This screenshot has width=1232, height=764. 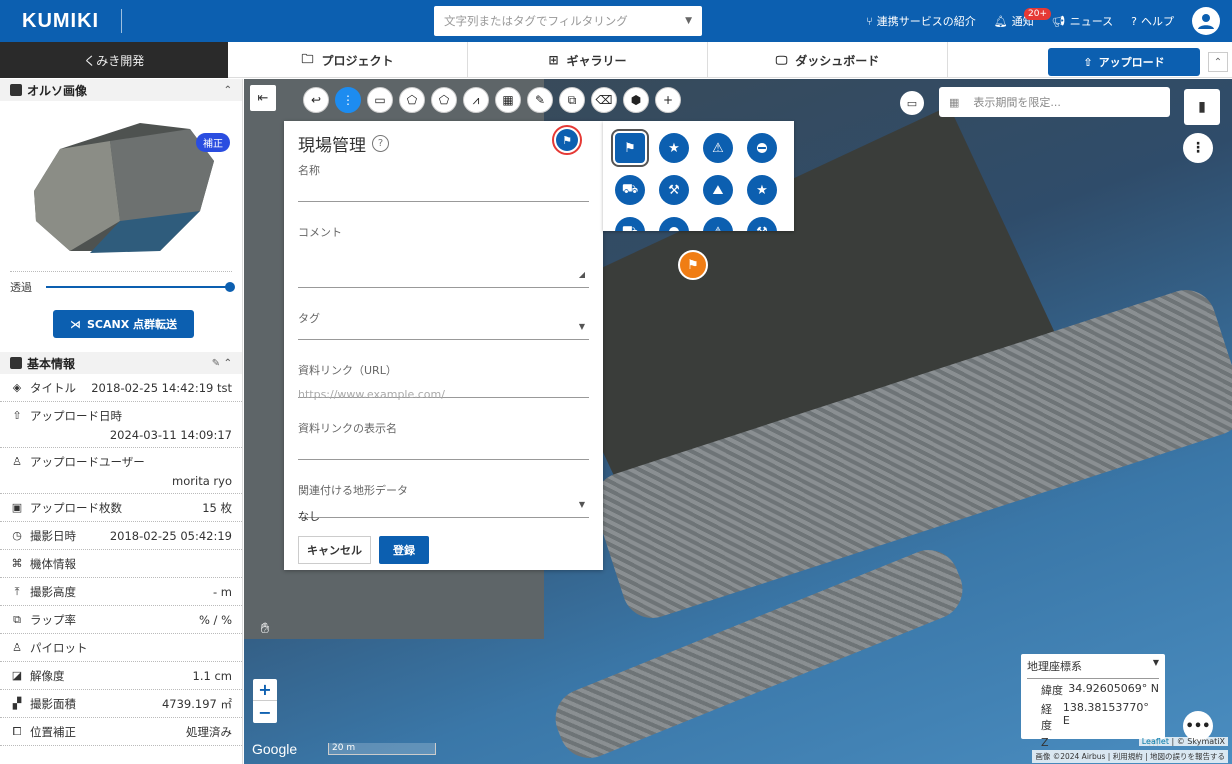 What do you see at coordinates (222, 591) in the screenshot?
I see `info-value: - m` at bounding box center [222, 591].